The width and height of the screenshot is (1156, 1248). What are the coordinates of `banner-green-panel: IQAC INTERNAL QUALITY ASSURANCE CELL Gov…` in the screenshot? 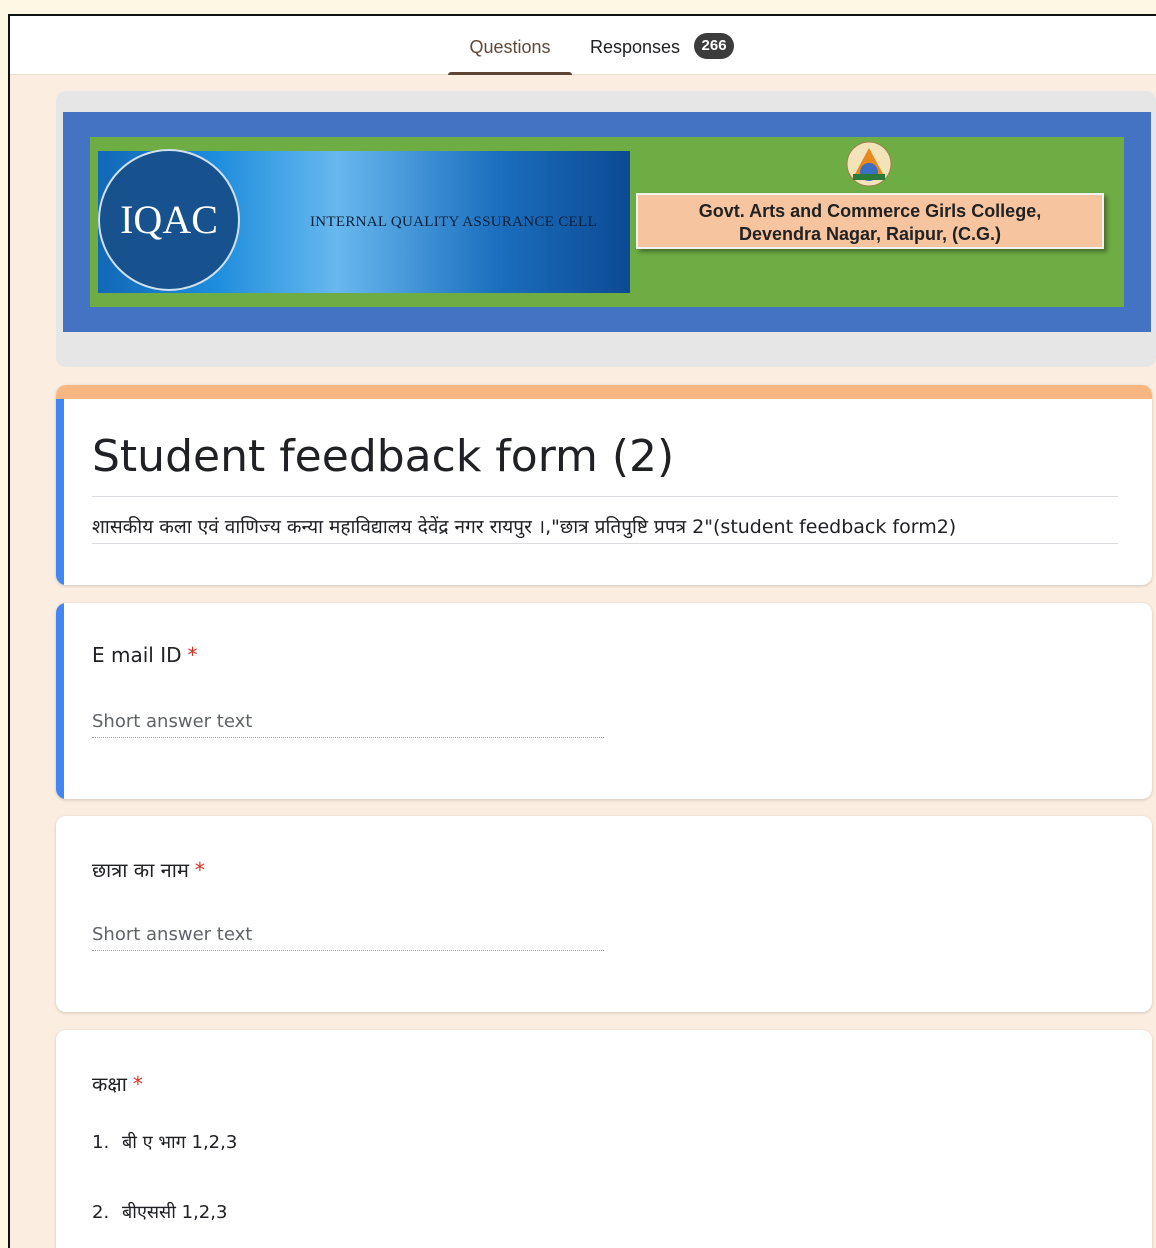 It's located at (607, 222).